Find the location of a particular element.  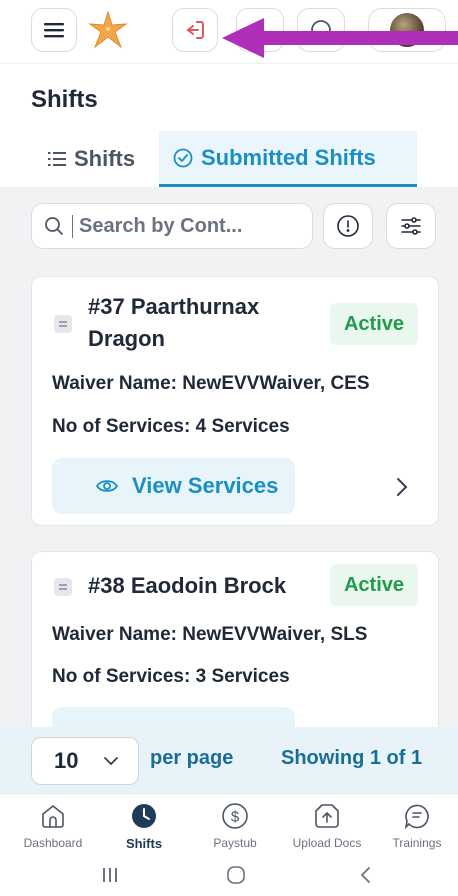

dollar-icon: $ is located at coordinates (235, 816).